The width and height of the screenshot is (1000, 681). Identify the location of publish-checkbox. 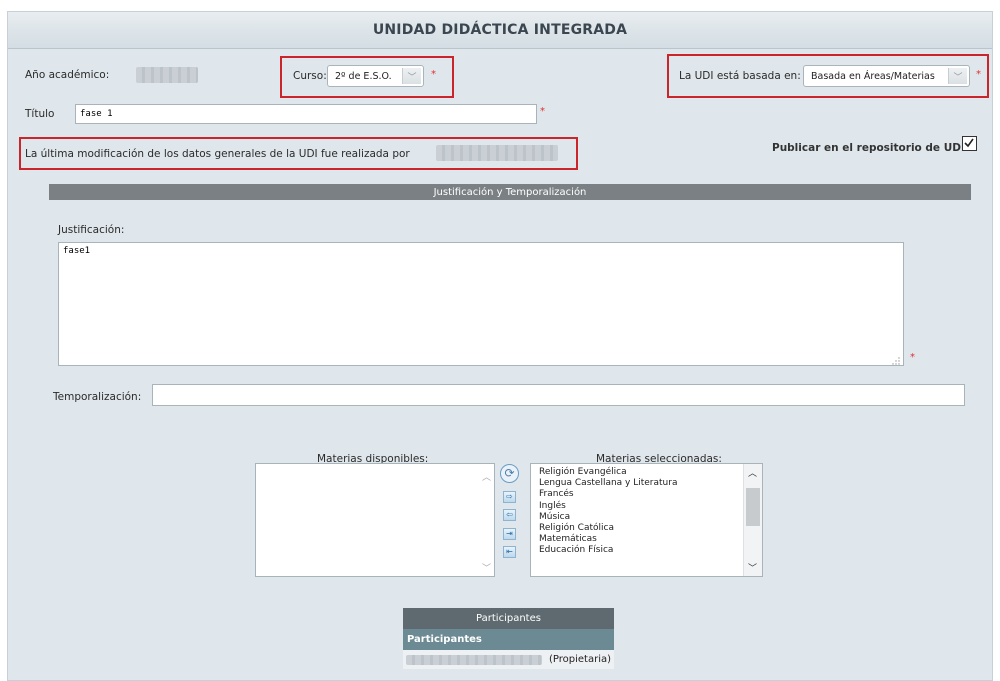
(969, 143).